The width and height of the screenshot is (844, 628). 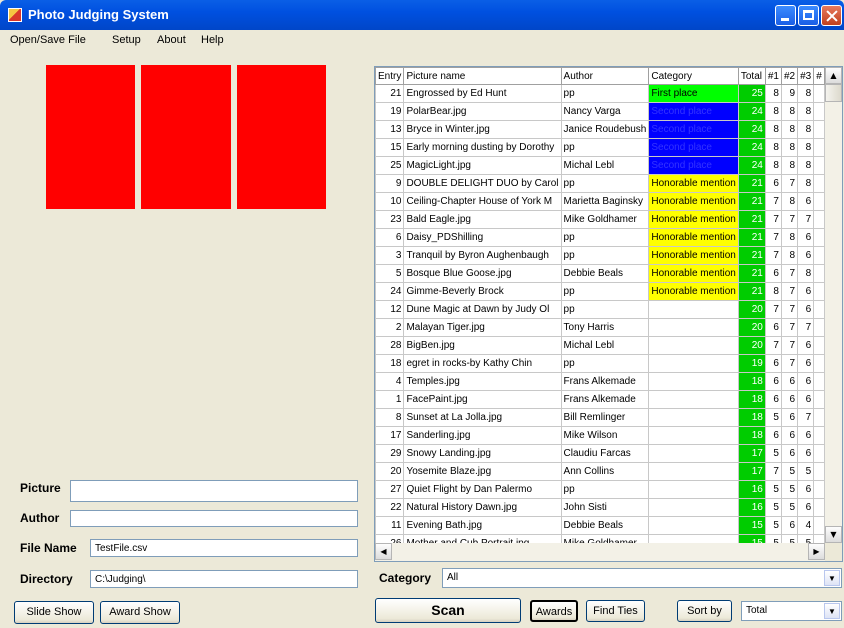 What do you see at coordinates (600, 345) in the screenshot?
I see `table-row: 28 BigBen.jpg Michal Lebl 20 7 7 6` at bounding box center [600, 345].